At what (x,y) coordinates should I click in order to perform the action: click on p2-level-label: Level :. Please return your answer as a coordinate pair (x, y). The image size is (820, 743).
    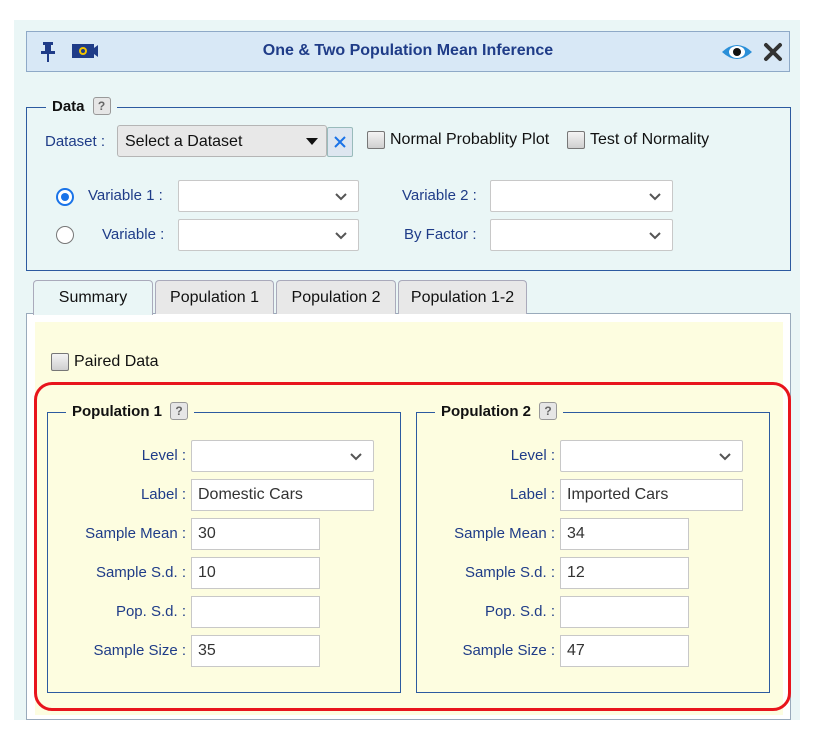
    Looking at the image, I should click on (532, 455).